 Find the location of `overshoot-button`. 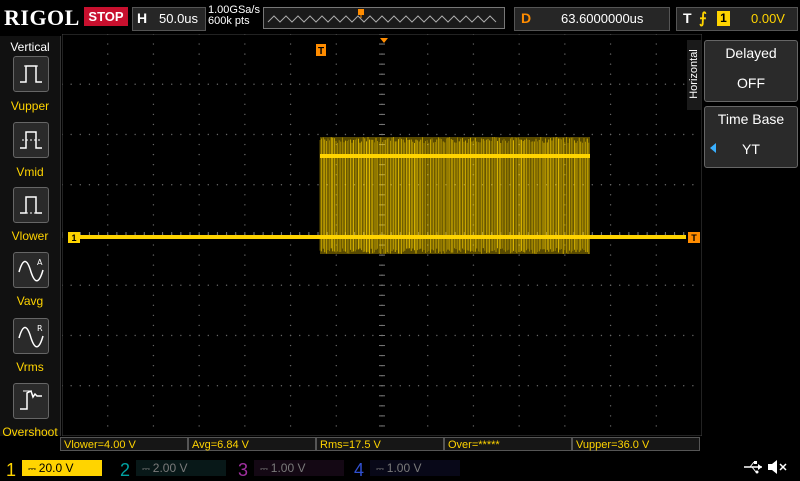

overshoot-button is located at coordinates (31, 401).